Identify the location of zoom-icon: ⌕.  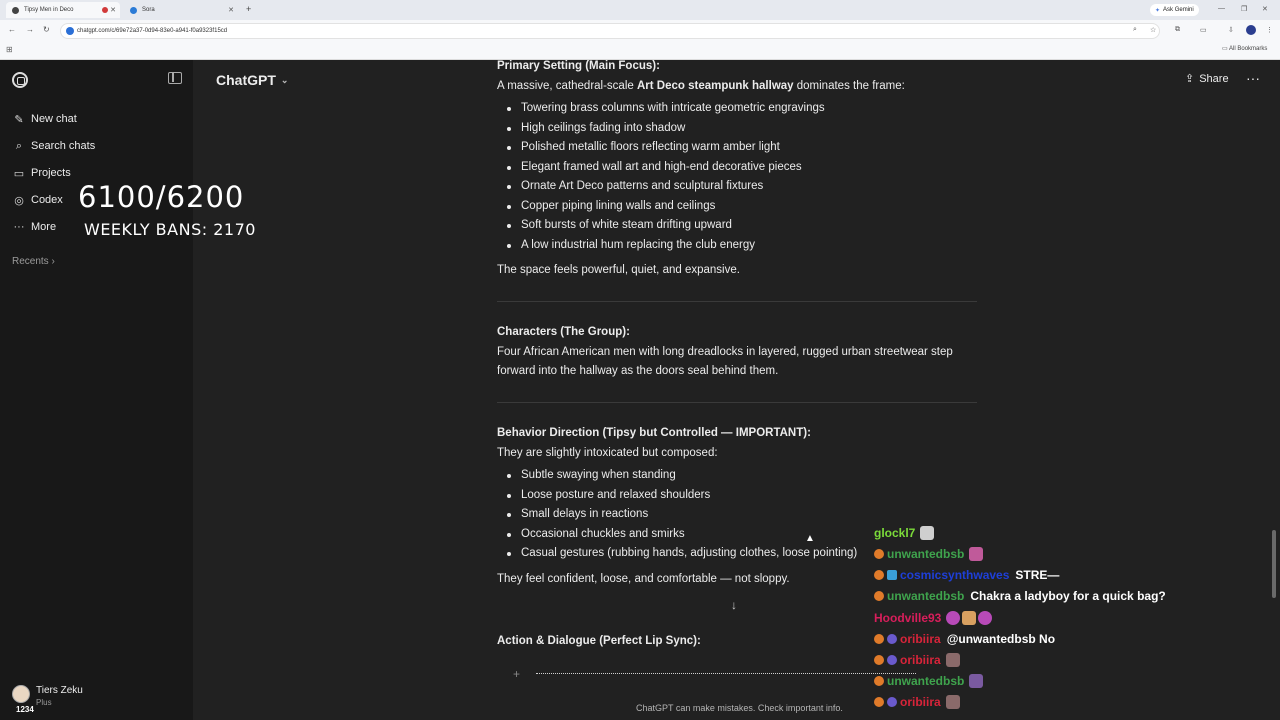
(1135, 30).